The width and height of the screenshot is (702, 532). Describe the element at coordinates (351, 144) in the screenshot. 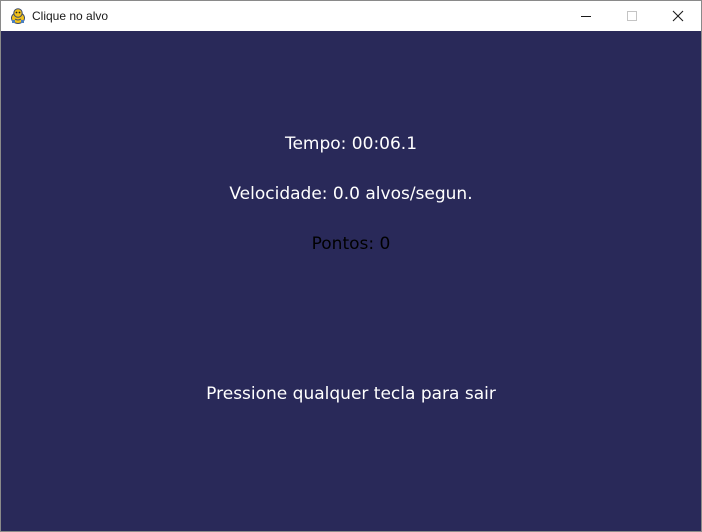

I see `time-display: Tempo: 00:06.1` at that location.